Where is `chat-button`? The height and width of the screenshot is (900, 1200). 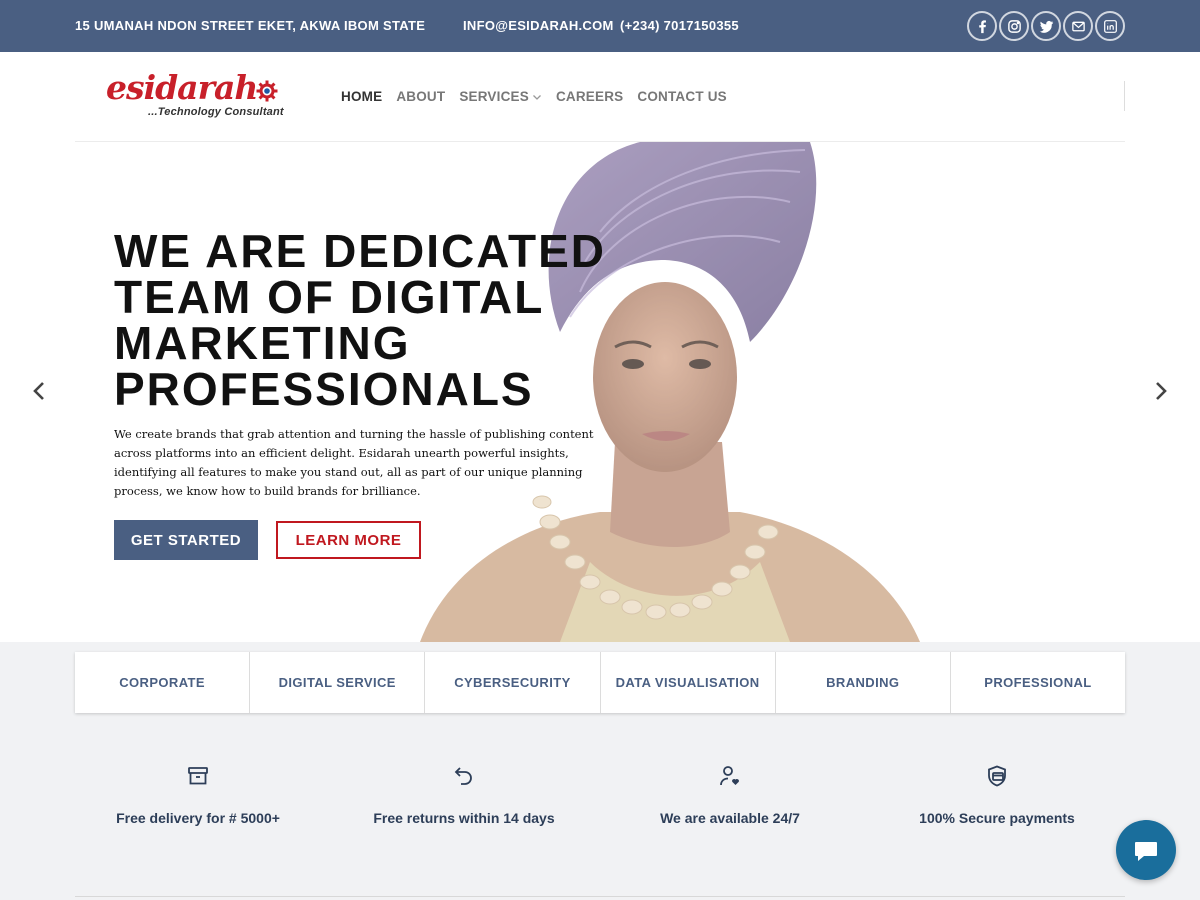
chat-button is located at coordinates (1146, 850).